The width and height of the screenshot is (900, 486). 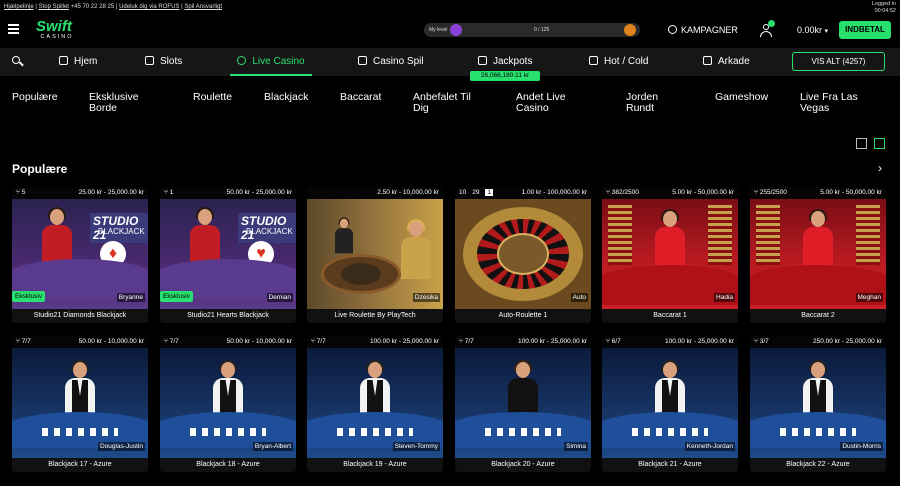 I want to click on bet-limits: 1.00 kr - 100,000.00 kr, so click(x=554, y=192).